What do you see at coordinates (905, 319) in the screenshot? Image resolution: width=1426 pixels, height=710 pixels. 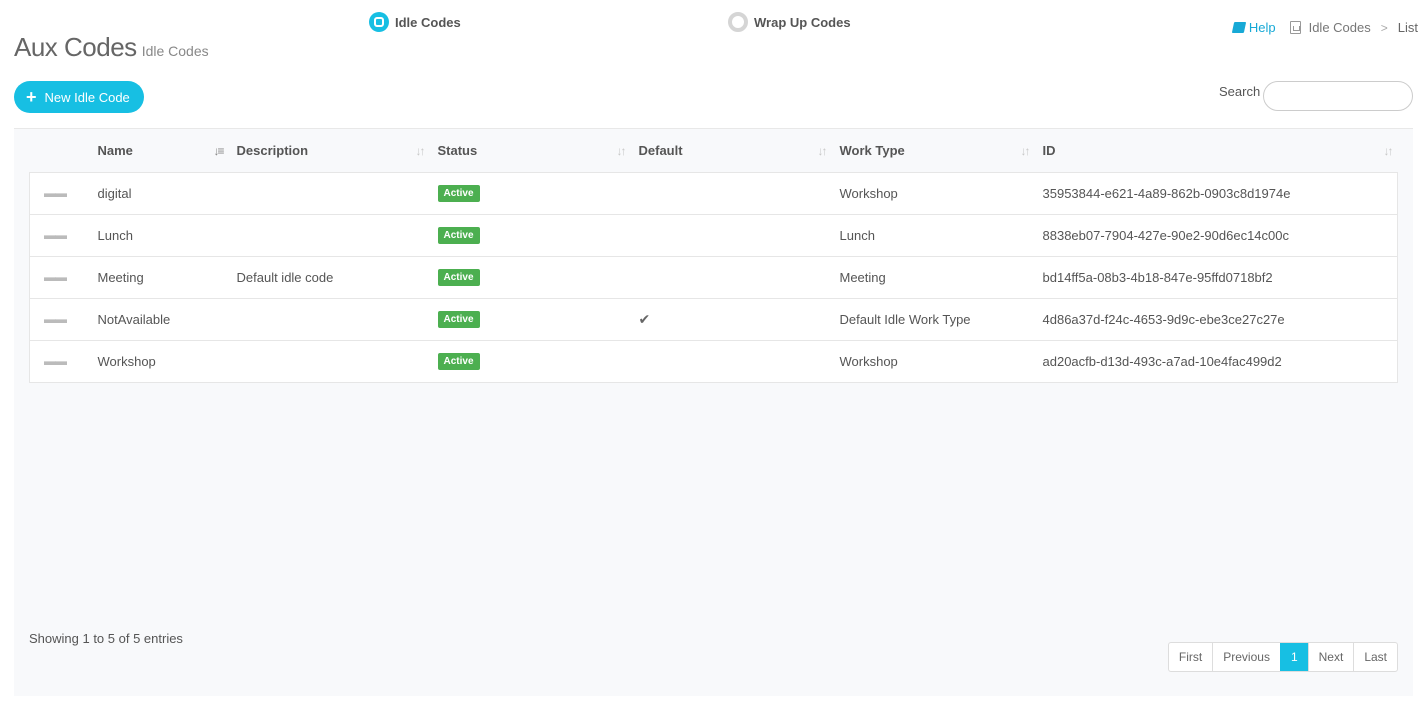 I see `cell-work-type: Default Idle Work Type` at bounding box center [905, 319].